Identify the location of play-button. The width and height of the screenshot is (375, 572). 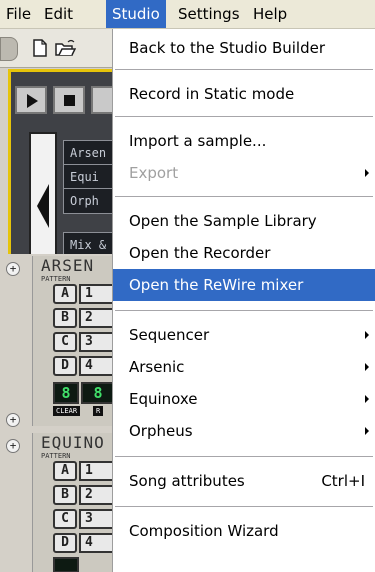
(31, 100).